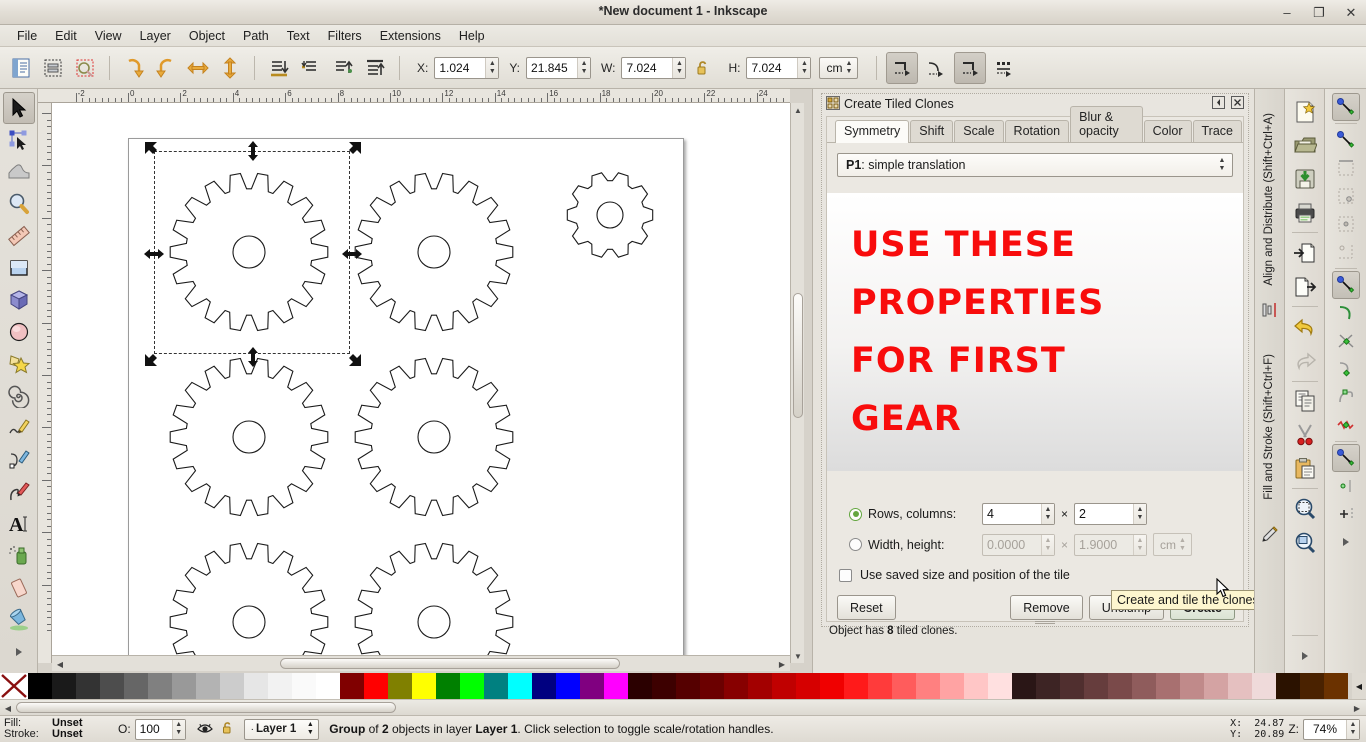 Image resolution: width=1366 pixels, height=742 pixels. I want to click on affect-rounded-corners-icon, so click(936, 68).